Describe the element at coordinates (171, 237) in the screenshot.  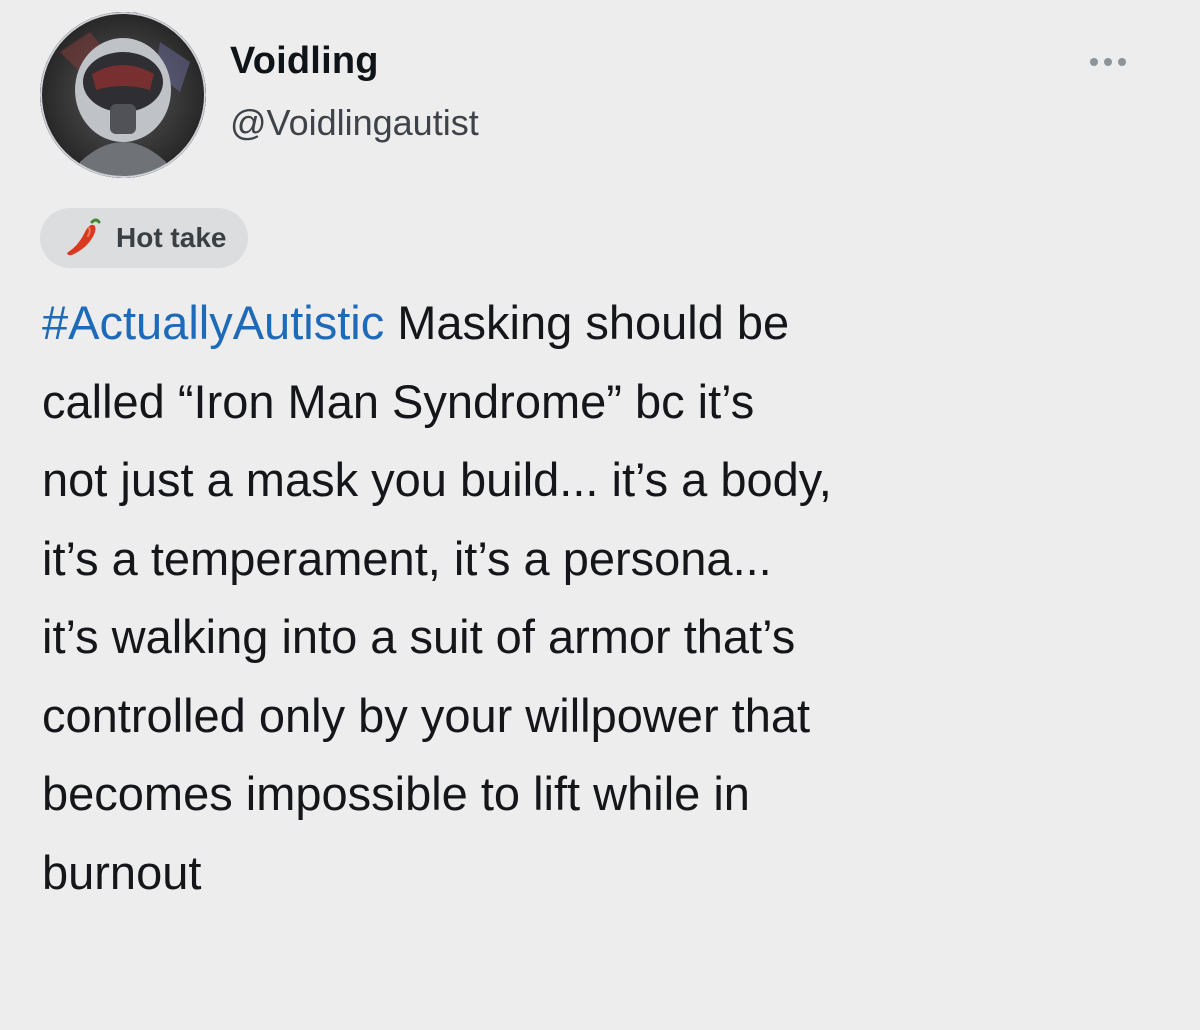
I see `badge-label: Hot take` at that location.